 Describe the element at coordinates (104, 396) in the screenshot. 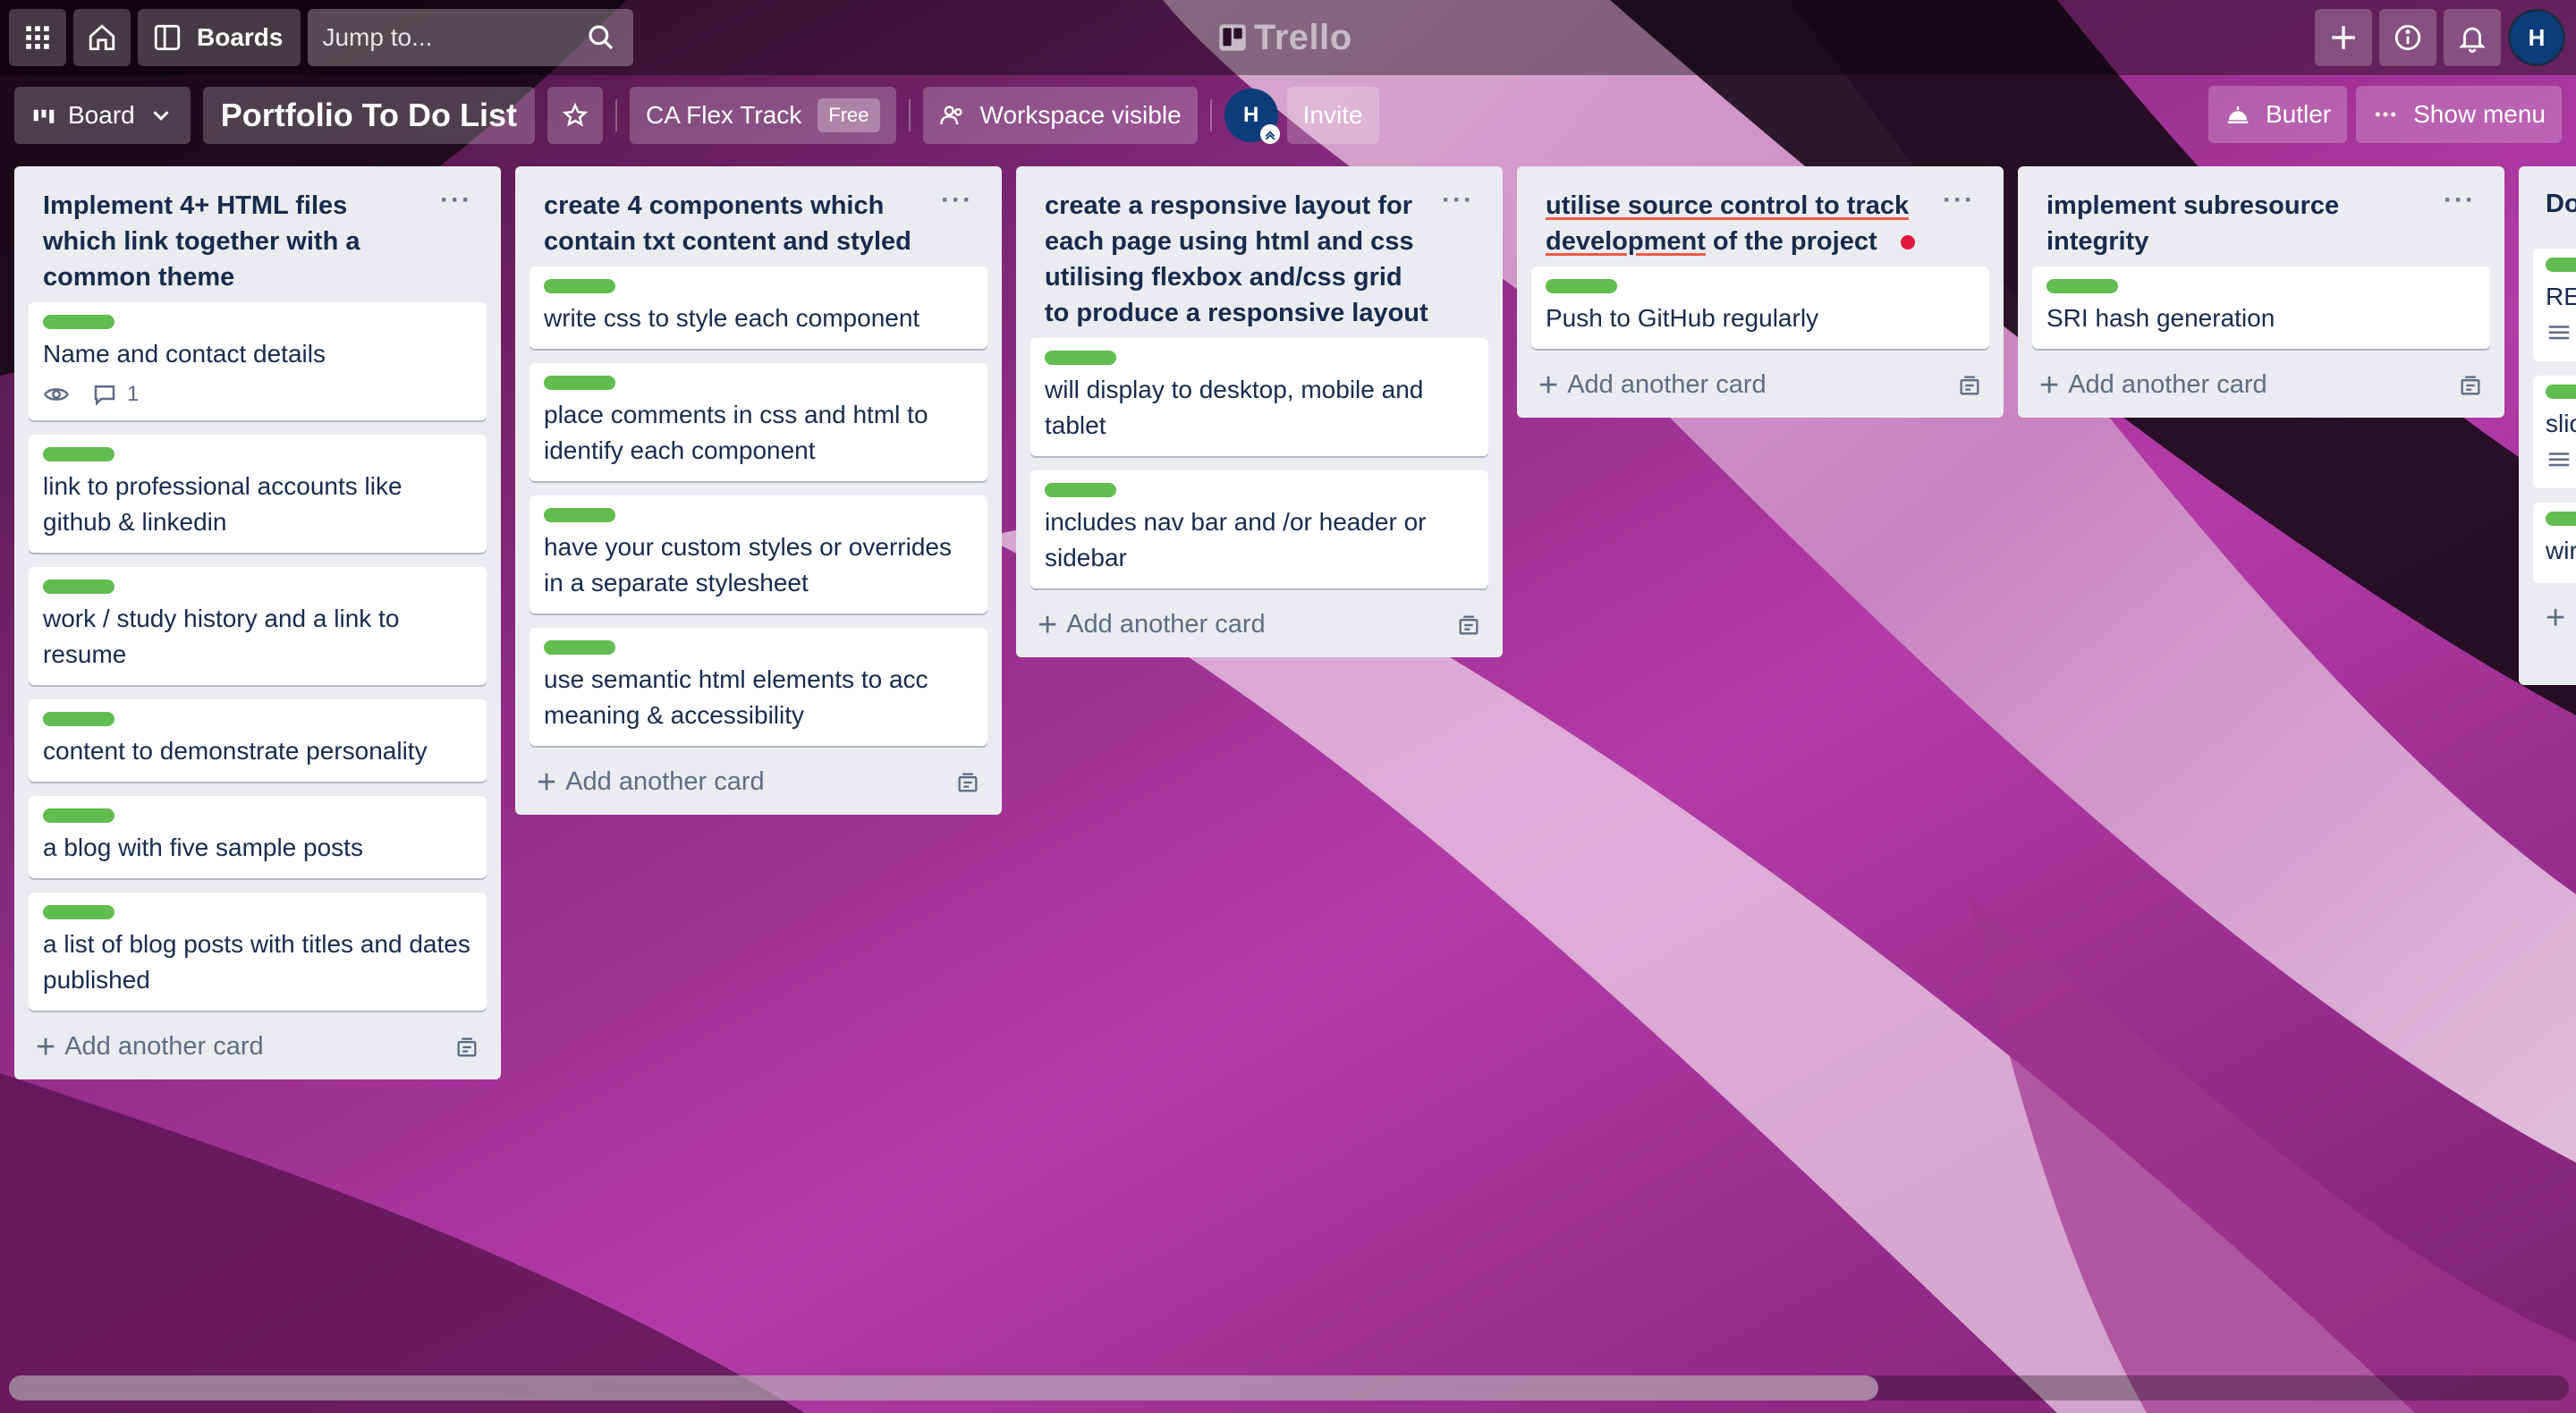

I see `comment-icon` at that location.